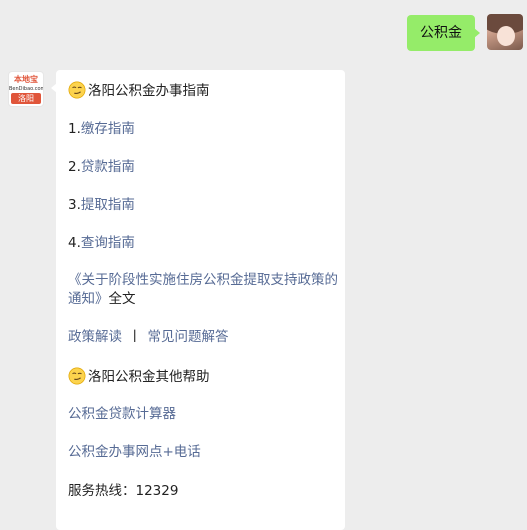  What do you see at coordinates (135, 337) in the screenshot?
I see `separator: 丨` at bounding box center [135, 337].